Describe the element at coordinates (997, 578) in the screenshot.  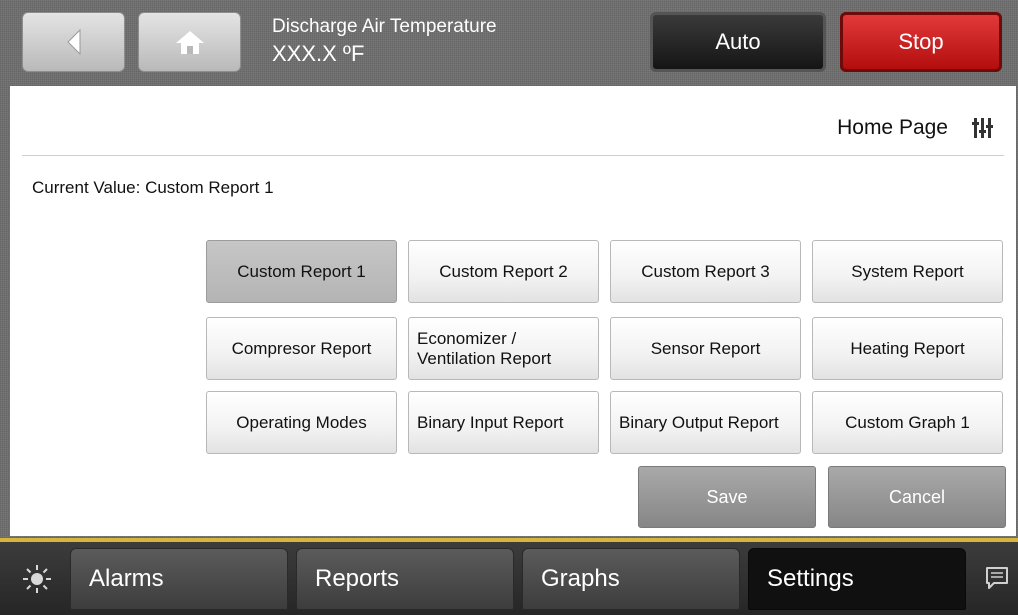
I see `chat-icon` at that location.